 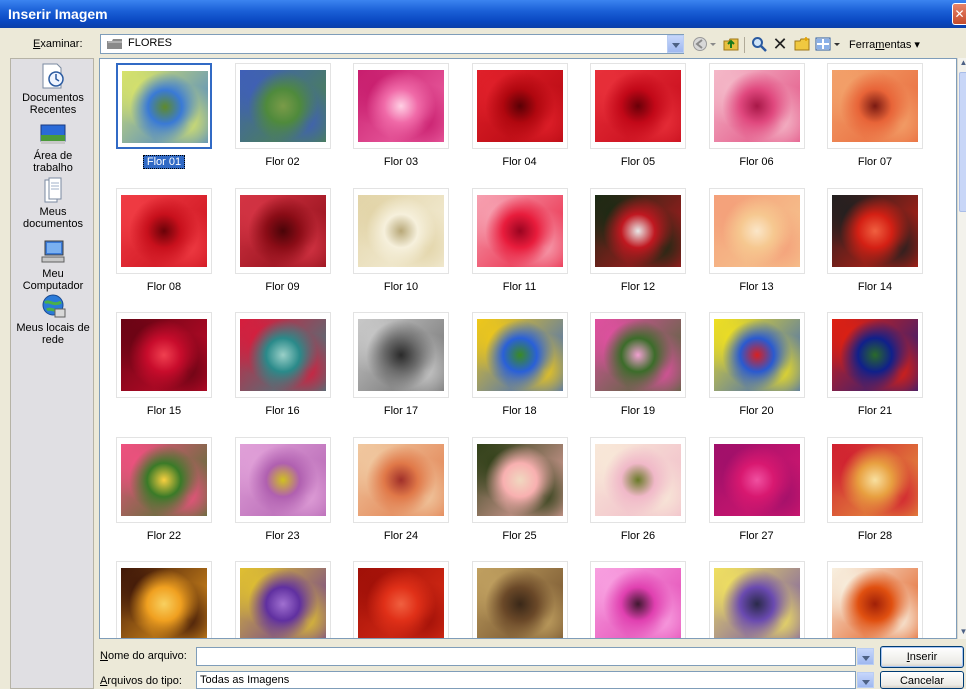 What do you see at coordinates (875, 535) in the screenshot?
I see `file-name-label: Flor 28` at bounding box center [875, 535].